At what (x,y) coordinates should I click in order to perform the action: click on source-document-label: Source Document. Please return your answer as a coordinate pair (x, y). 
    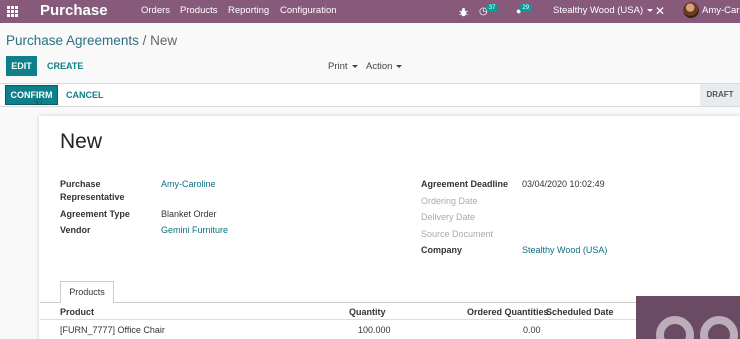
    Looking at the image, I should click on (457, 234).